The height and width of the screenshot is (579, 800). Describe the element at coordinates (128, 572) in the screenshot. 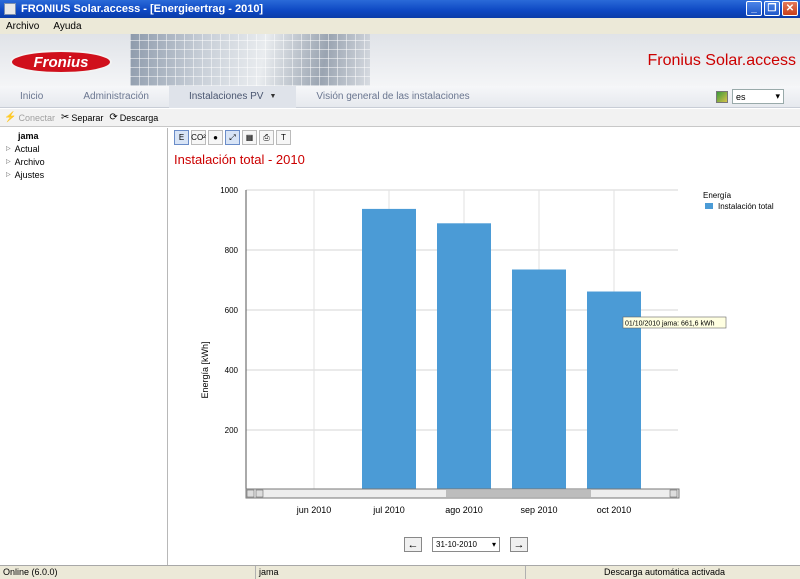

I see `status-version: Online (6.0.0)` at that location.